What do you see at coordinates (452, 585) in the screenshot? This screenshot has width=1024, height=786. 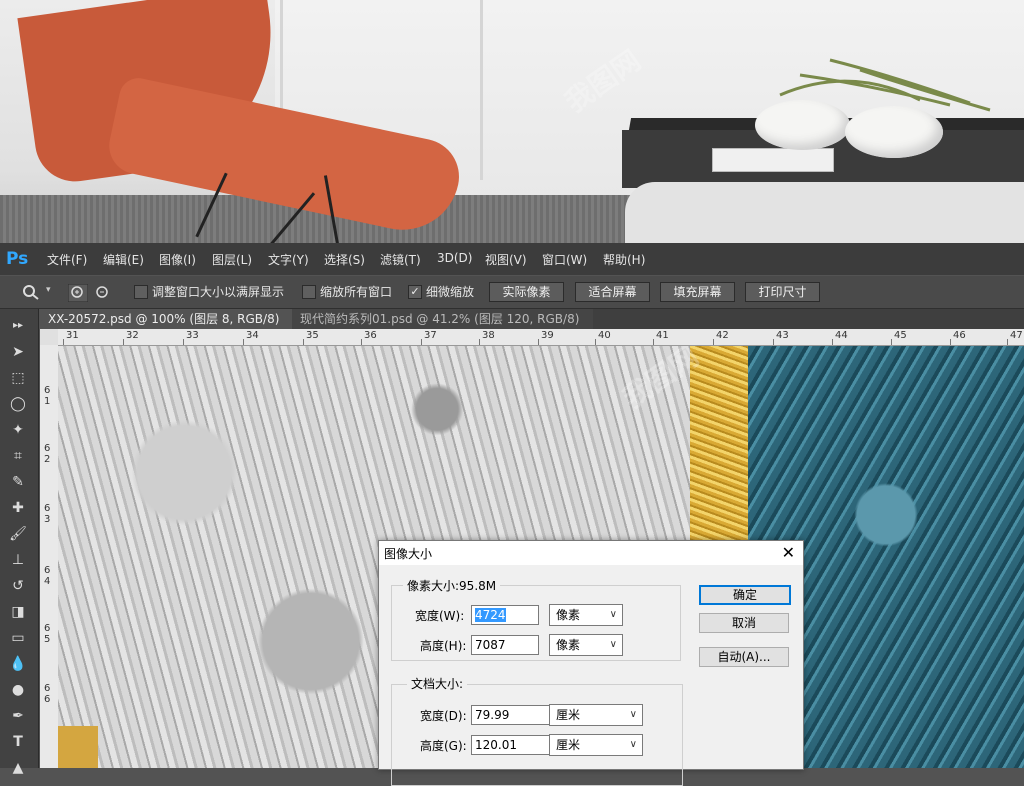 I see `pixel-dimensions-label: 像素大小:95.8M` at bounding box center [452, 585].